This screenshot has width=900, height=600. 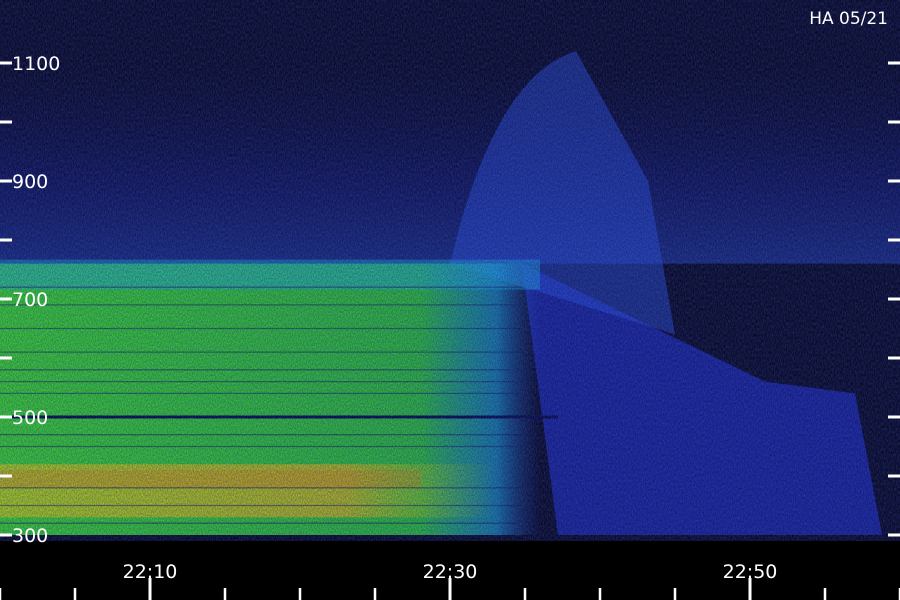 I want to click on y-tick-label: 900, so click(x=30, y=182).